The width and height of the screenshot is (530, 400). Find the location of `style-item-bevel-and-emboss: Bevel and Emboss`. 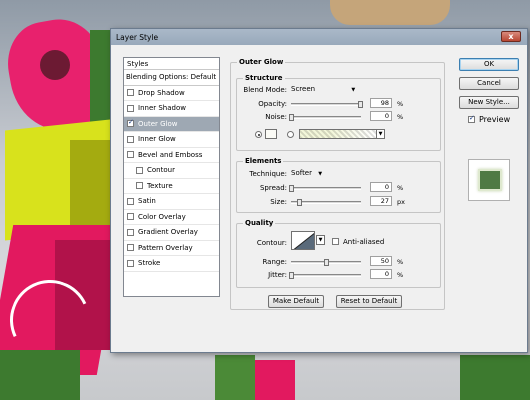

style-item-bevel-and-emboss: Bevel and Emboss is located at coordinates (171, 155).